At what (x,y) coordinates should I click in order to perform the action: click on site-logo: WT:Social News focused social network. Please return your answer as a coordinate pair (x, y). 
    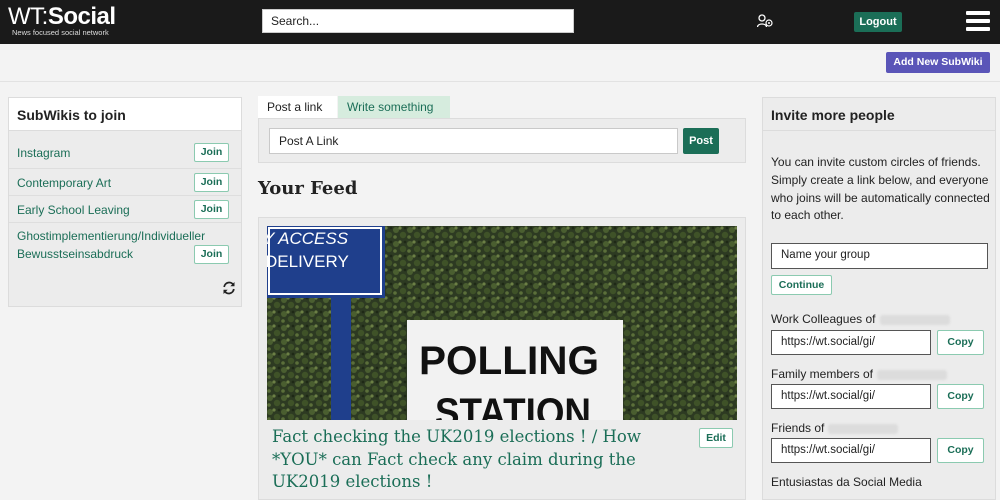
    Looking at the image, I should click on (62, 20).